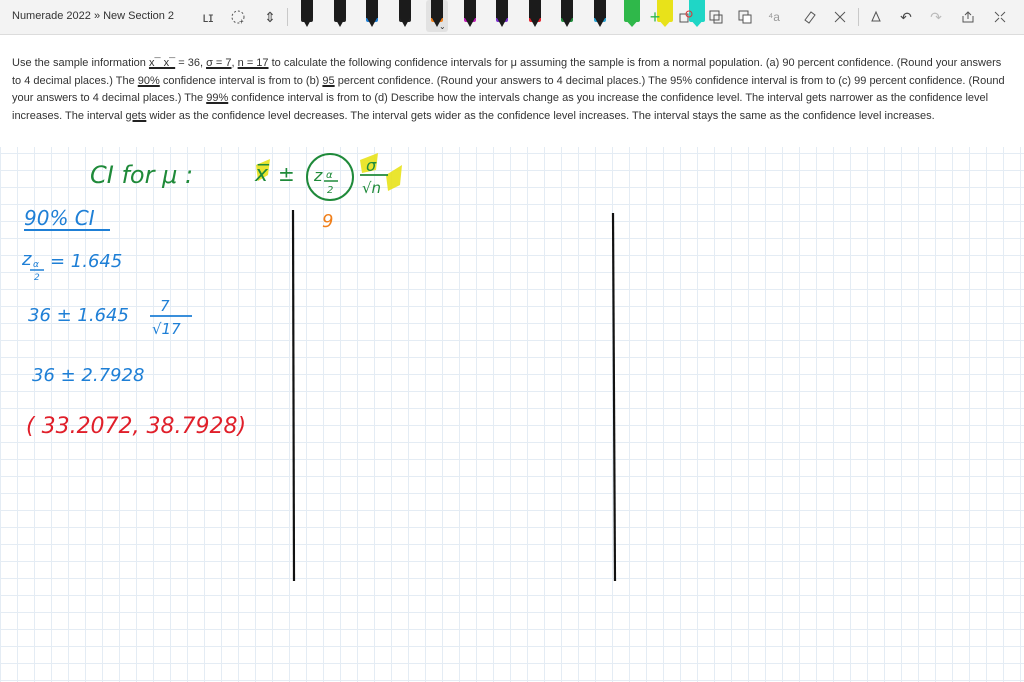 This screenshot has height=682, width=1024. Describe the element at coordinates (78, 315) in the screenshot. I see `ci-line1-ink: 36 ± 1.645` at that location.